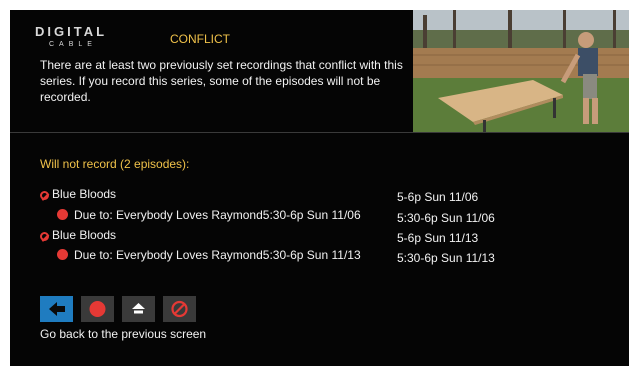 The width and height of the screenshot is (639, 366). I want to click on record-icon, so click(97, 309).